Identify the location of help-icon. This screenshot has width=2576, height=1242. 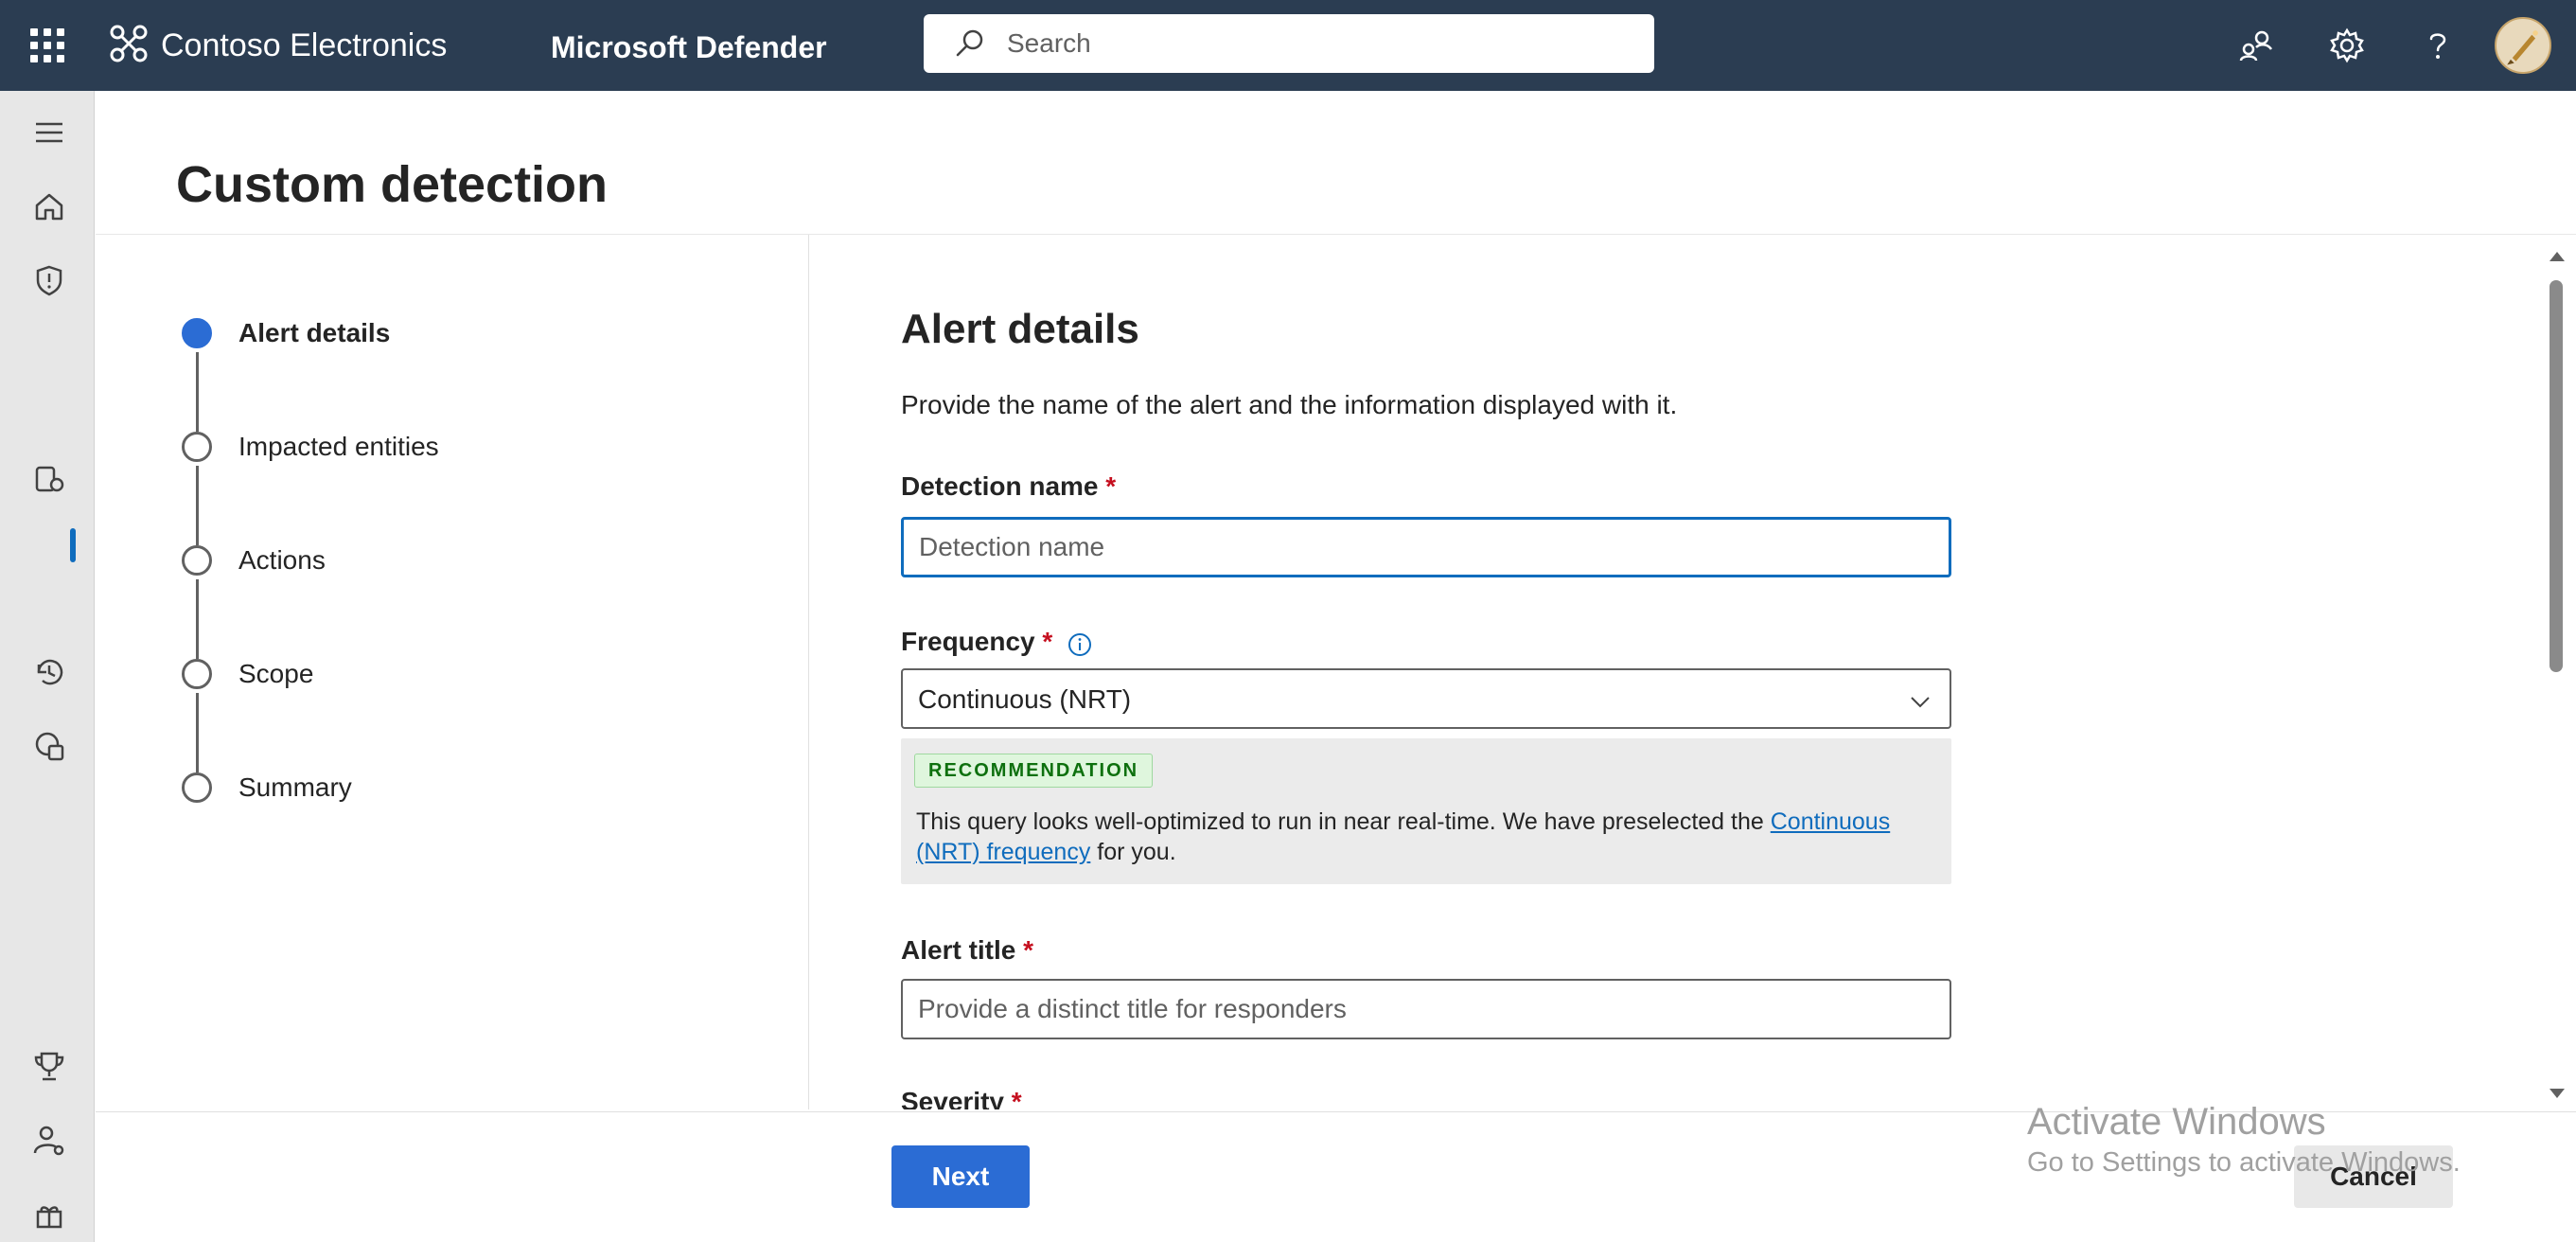
(2438, 45).